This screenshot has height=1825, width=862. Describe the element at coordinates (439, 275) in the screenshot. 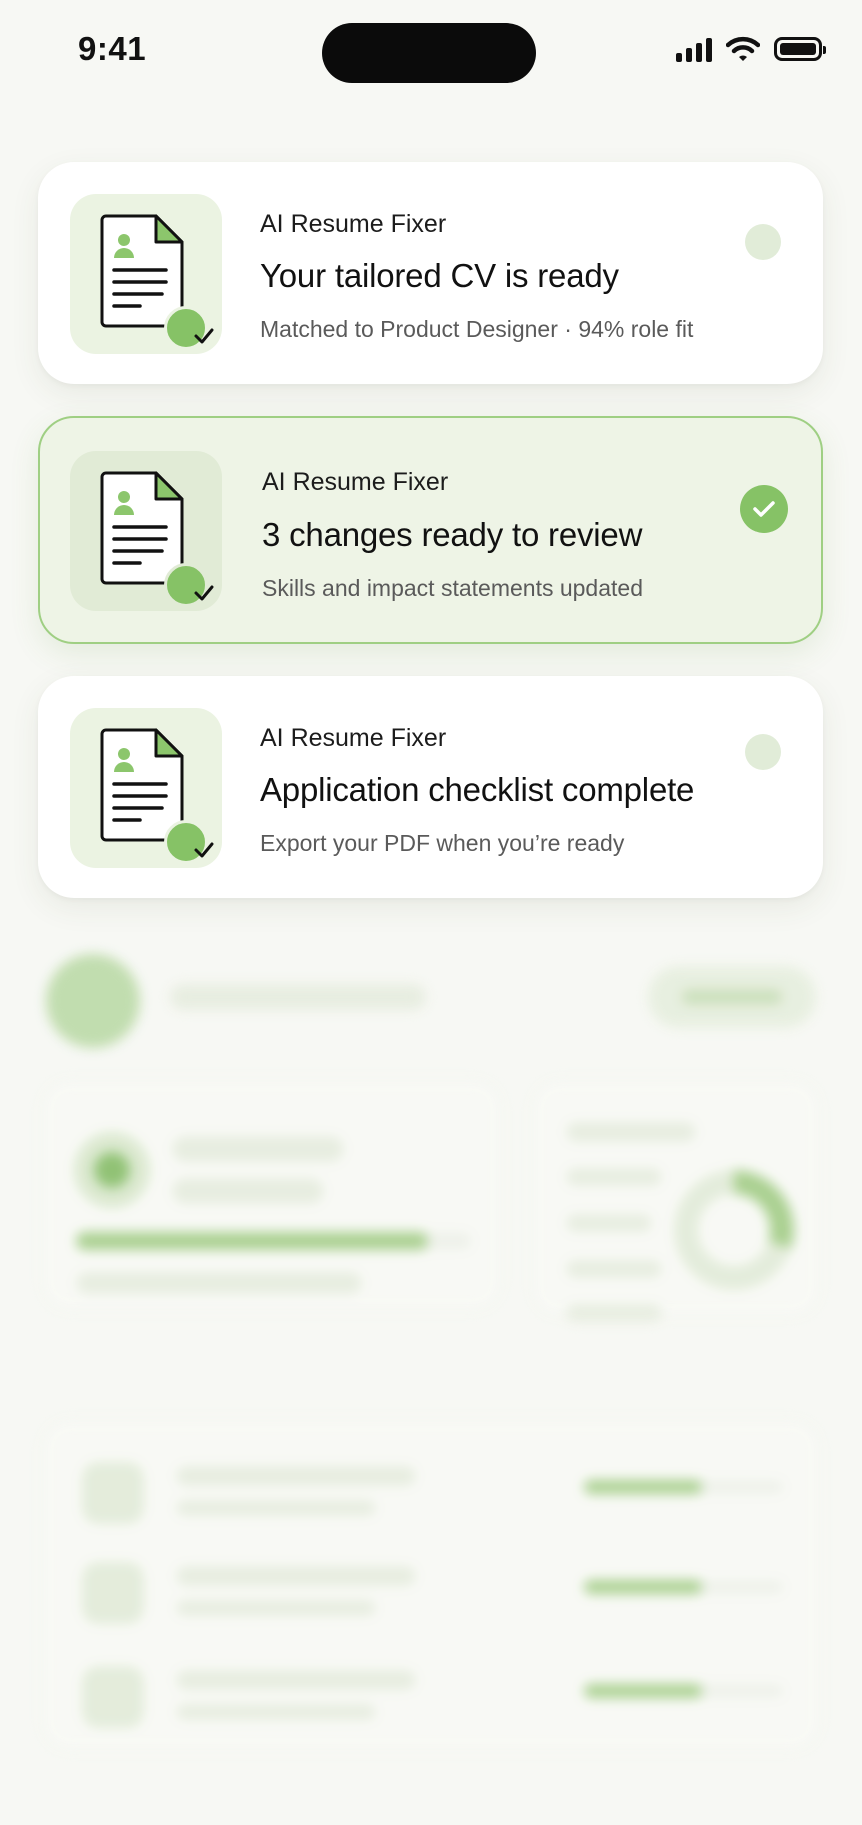

I see `notification-title: Your tailored CV is ready` at that location.